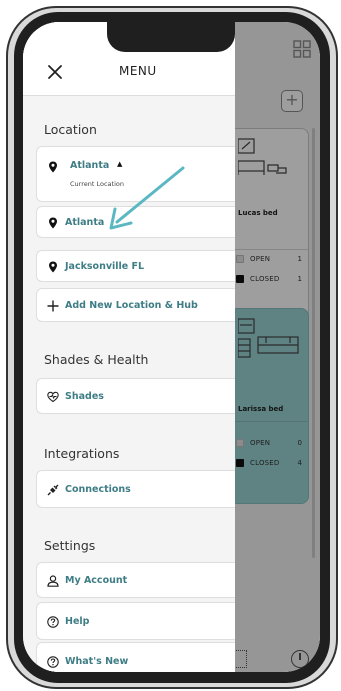 This screenshot has height=691, width=341. Describe the element at coordinates (138, 71) in the screenshot. I see `menu-title: MENU` at that location.